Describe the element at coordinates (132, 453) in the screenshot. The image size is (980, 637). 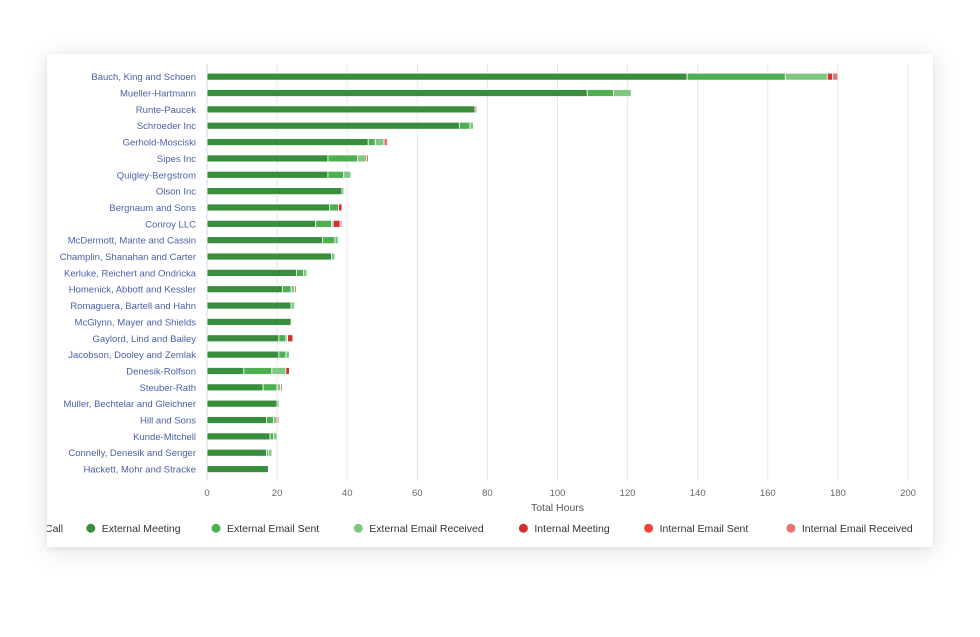
I see `category-label: Connelly, Denesik and Senger` at that location.